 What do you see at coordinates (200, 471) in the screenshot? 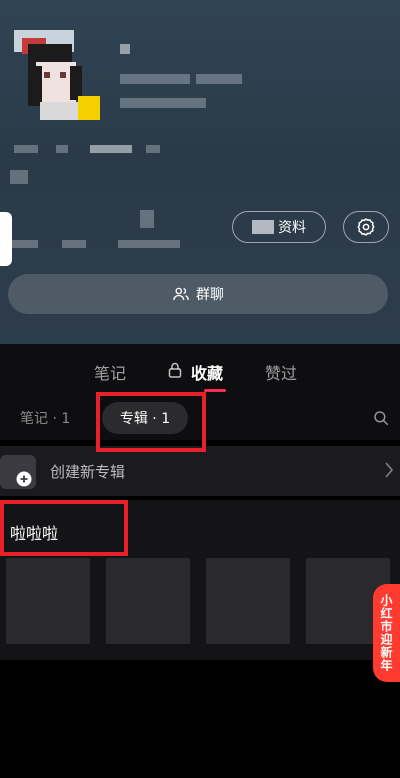
I see `create-album-row: 创建新专辑` at bounding box center [200, 471].